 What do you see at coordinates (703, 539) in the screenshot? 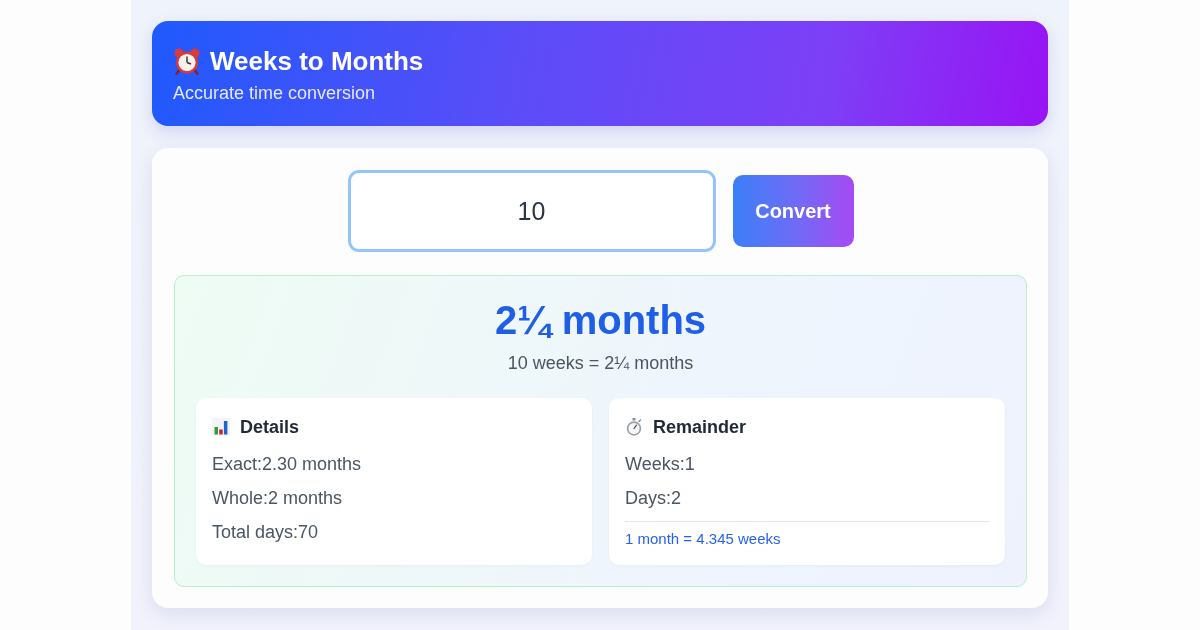
I see `conversion-note: 1 month = 4.345 weeks` at bounding box center [703, 539].